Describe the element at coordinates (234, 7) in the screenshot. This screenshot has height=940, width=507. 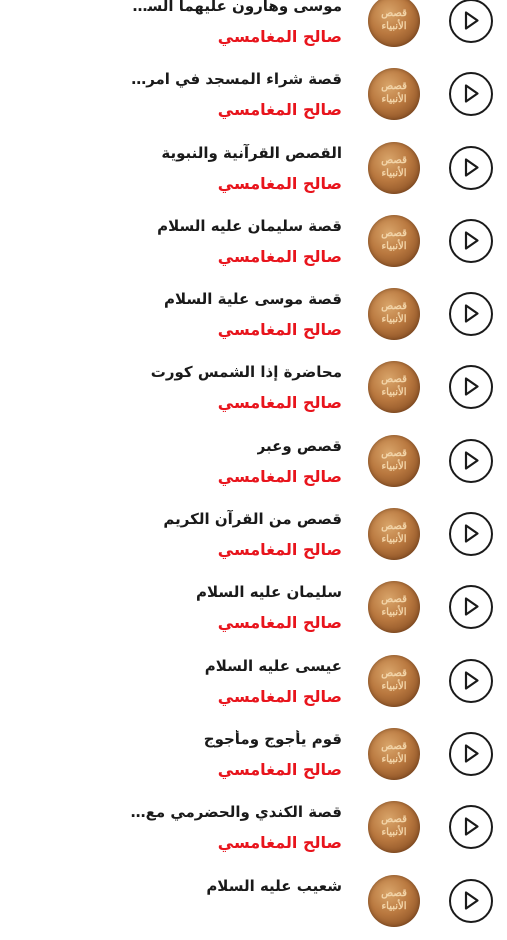
I see `track-title: موسى وهارون عليهما السلام` at that location.